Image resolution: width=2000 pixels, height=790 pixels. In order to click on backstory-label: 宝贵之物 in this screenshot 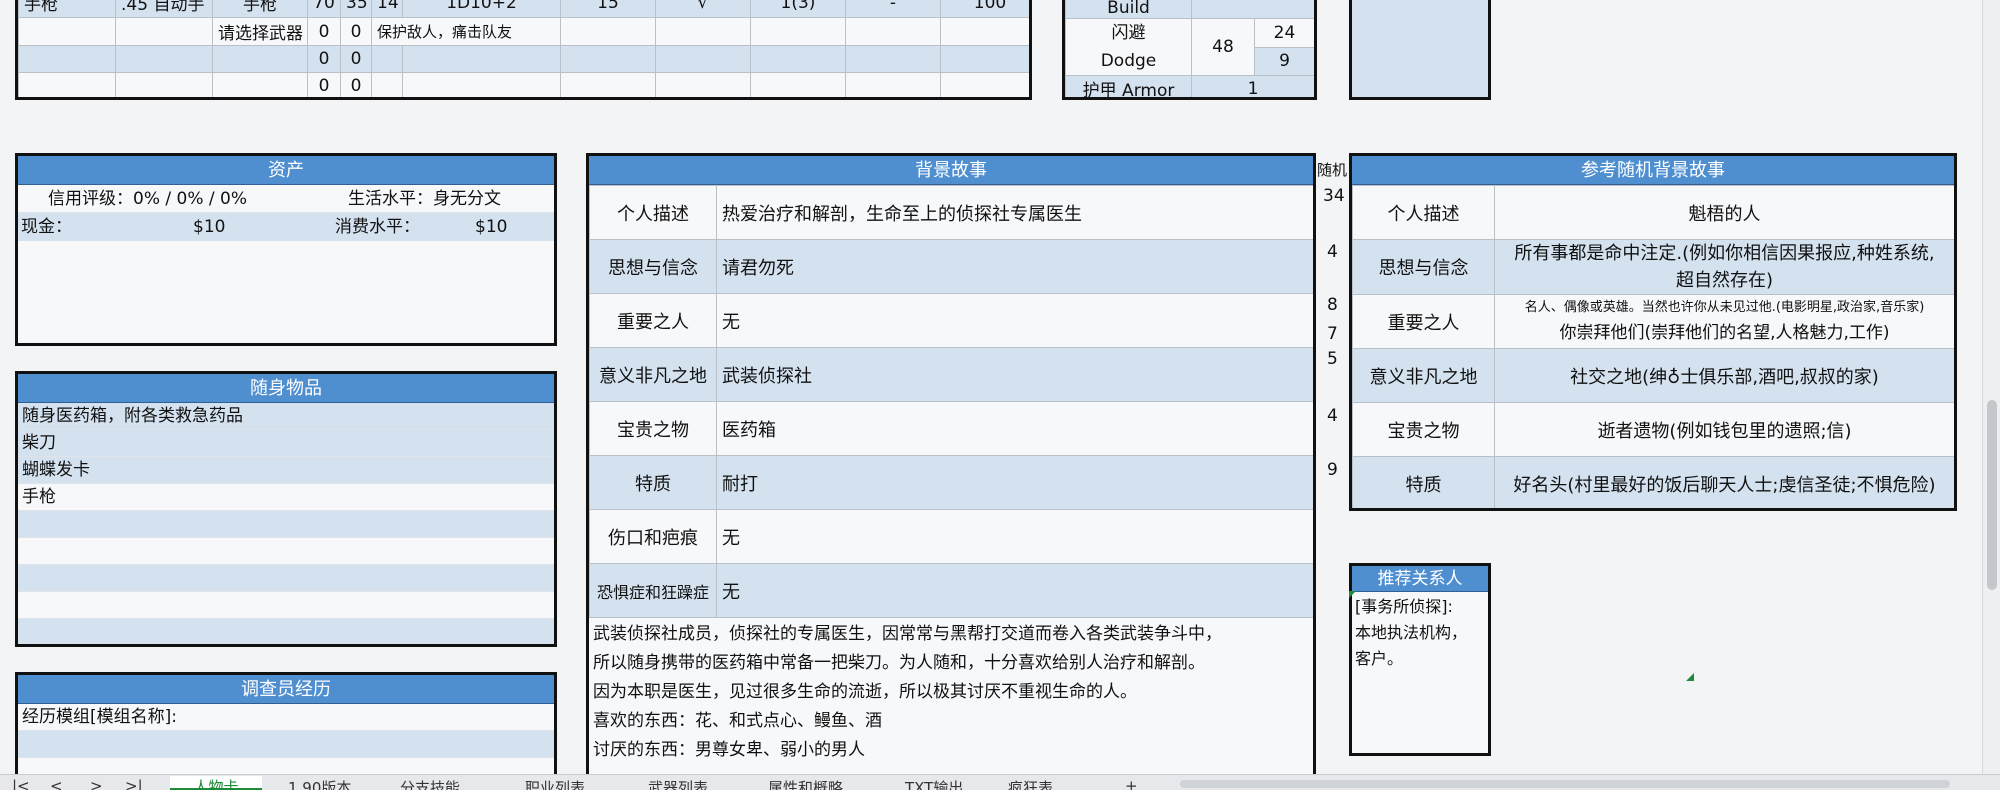, I will do `click(653, 428)`.